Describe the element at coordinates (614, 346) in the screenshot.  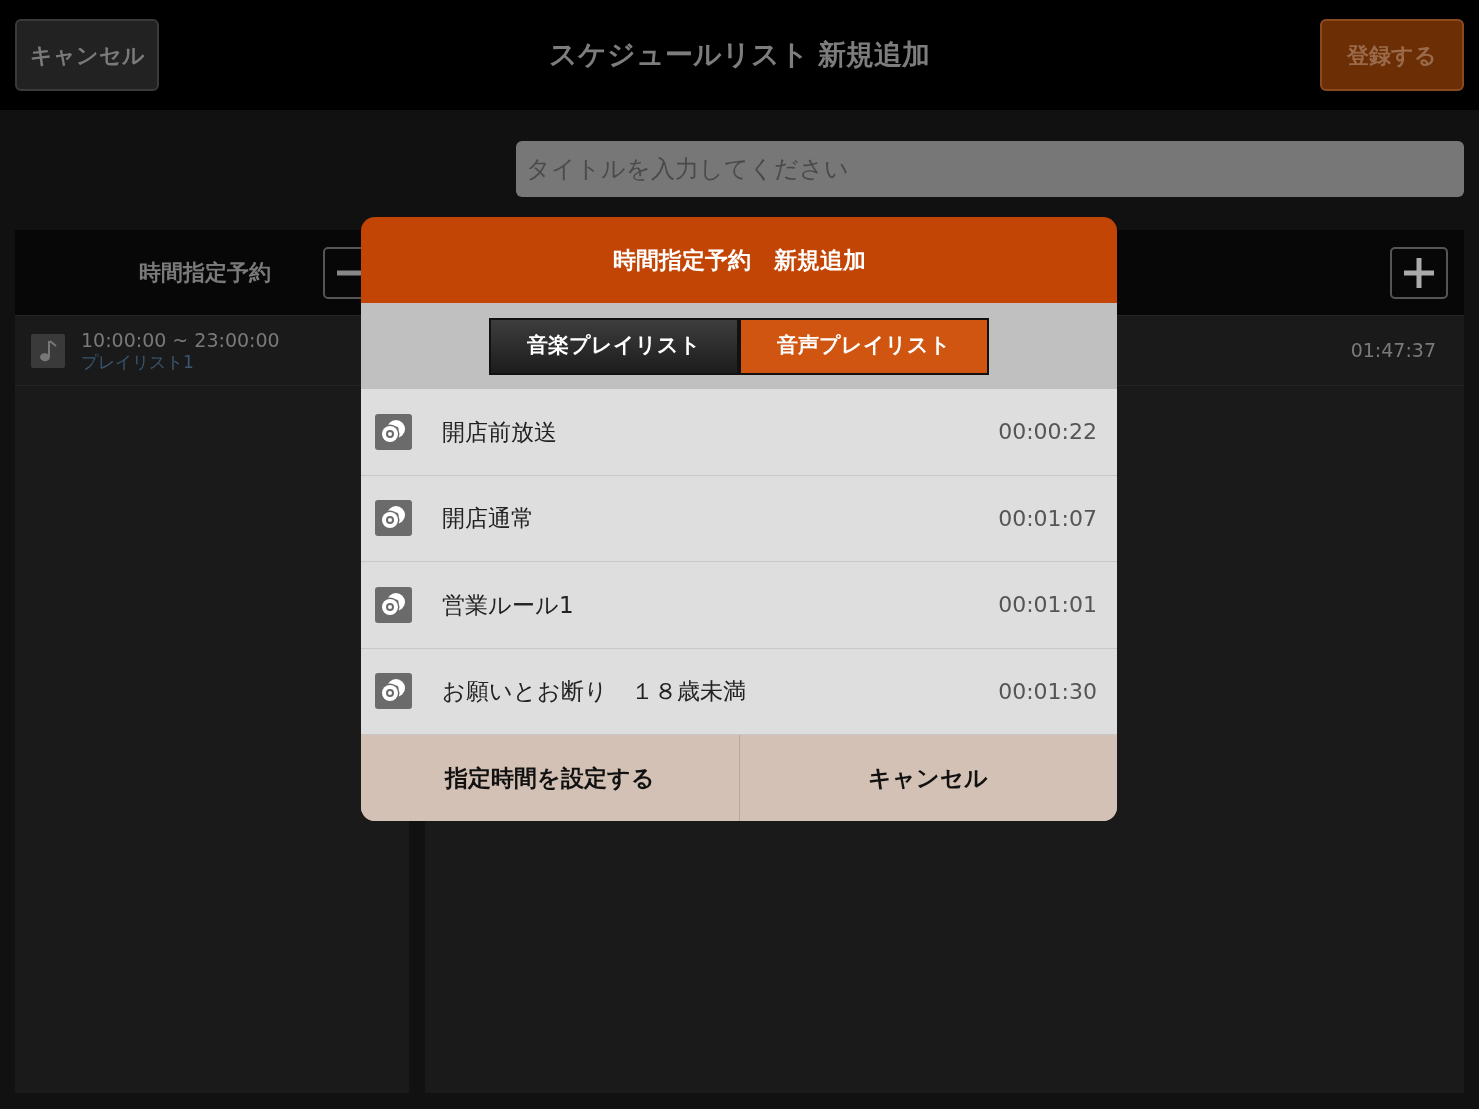
I see `playlist-tab: 音楽プレイリスト` at that location.